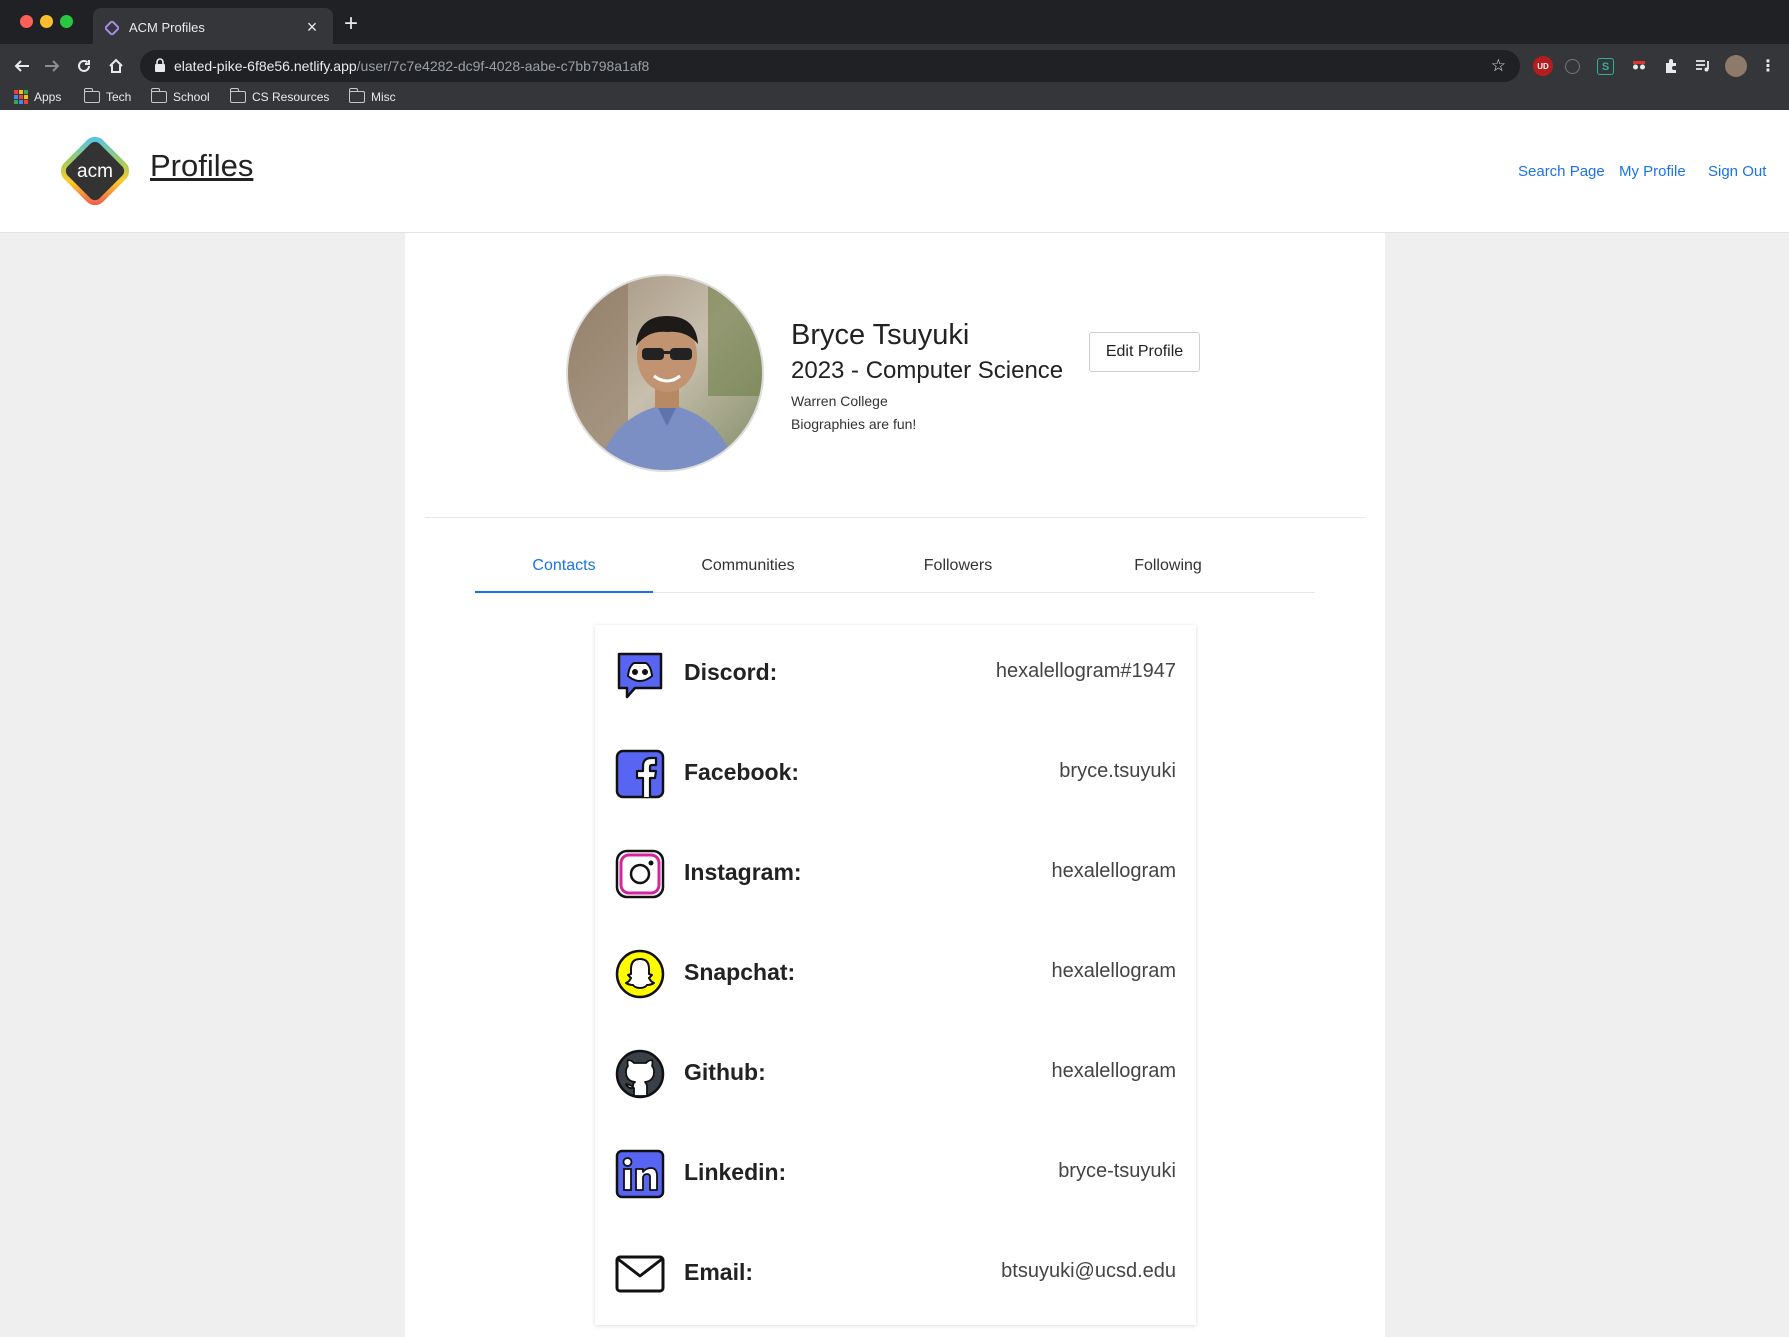  What do you see at coordinates (748, 572) in the screenshot?
I see `tab-communities: Communities` at bounding box center [748, 572].